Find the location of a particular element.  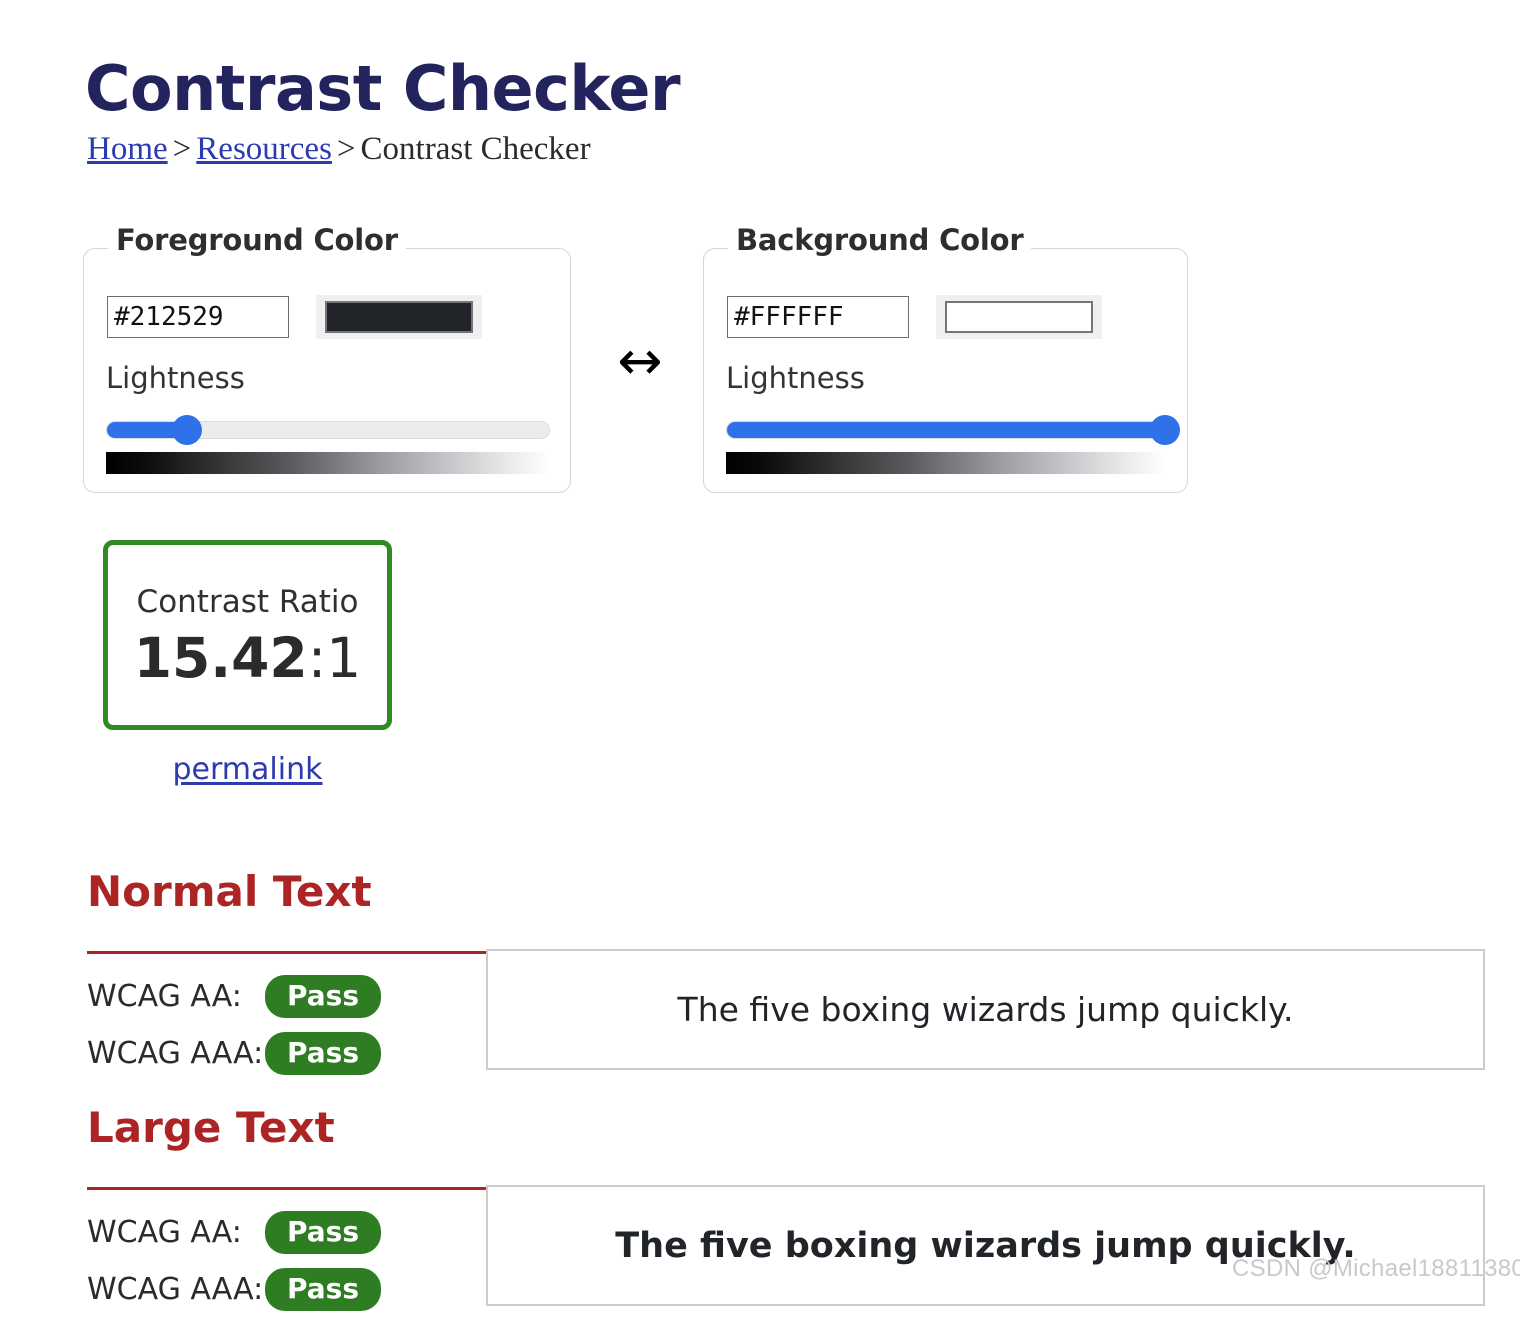

normal-text-aa-row: WCAG AA: Pass is located at coordinates (287, 996).